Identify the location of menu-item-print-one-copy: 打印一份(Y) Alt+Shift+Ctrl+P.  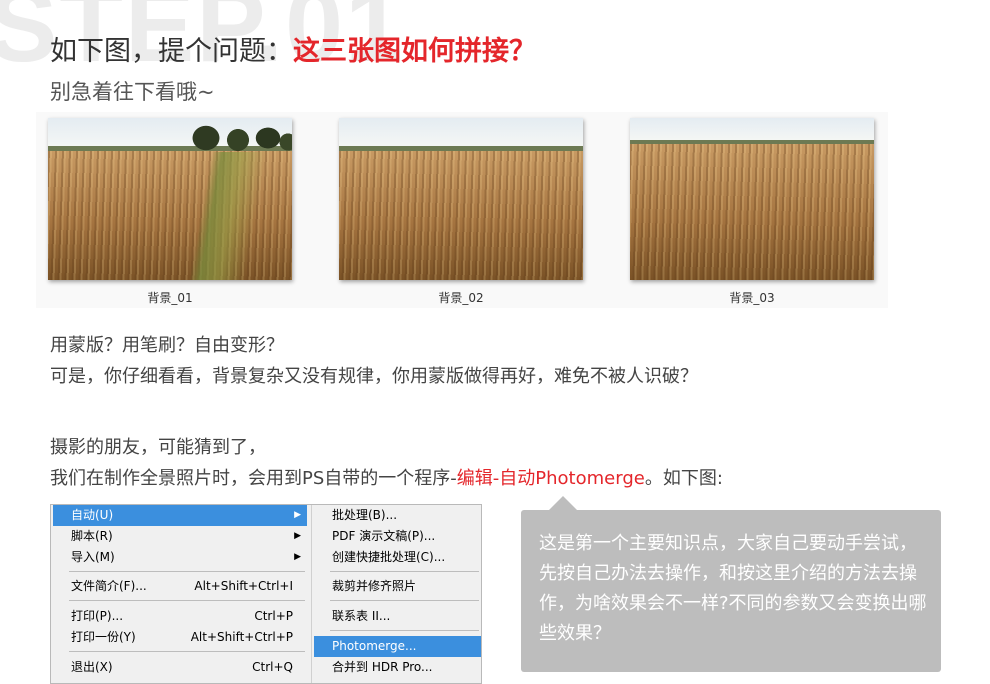
(180, 637).